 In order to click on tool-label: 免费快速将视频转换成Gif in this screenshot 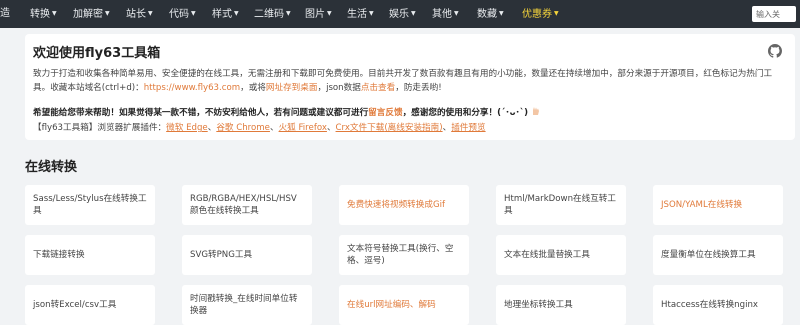, I will do `click(396, 205)`.